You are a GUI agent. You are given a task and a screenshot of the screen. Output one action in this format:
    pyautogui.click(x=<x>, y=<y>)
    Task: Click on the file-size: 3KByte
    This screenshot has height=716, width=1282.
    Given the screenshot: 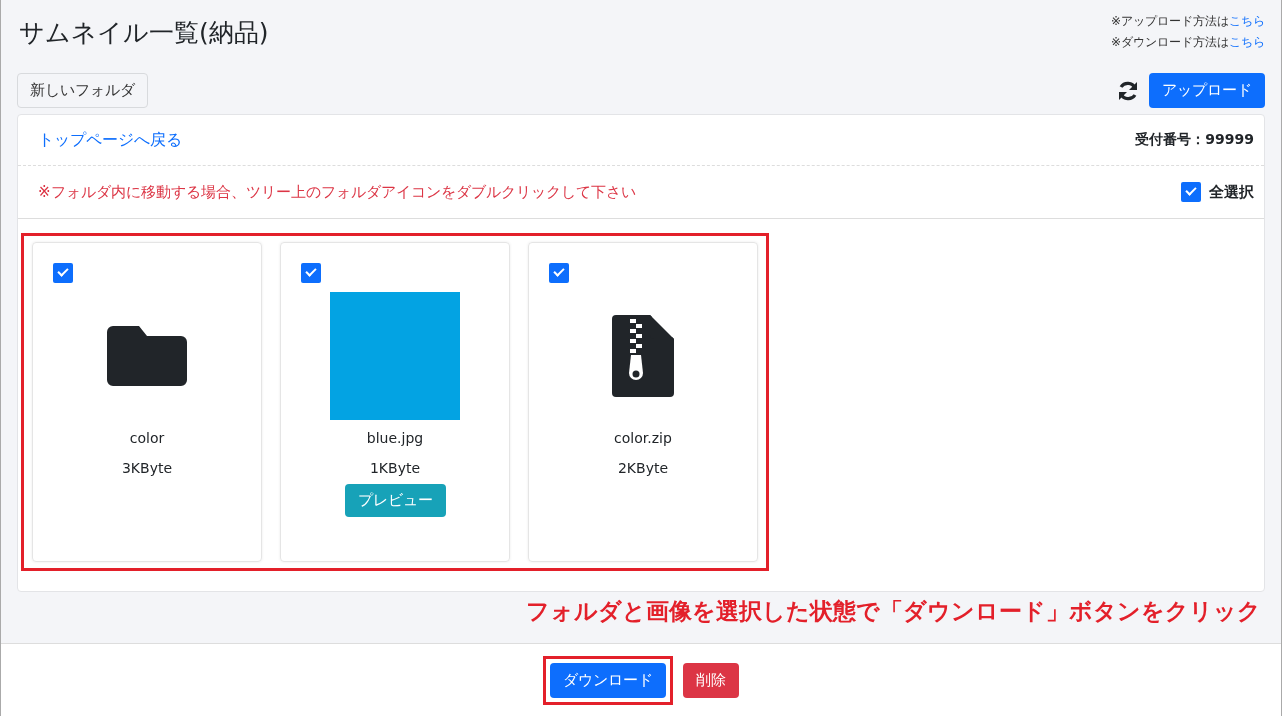 What is the action you would take?
    pyautogui.click(x=147, y=468)
    